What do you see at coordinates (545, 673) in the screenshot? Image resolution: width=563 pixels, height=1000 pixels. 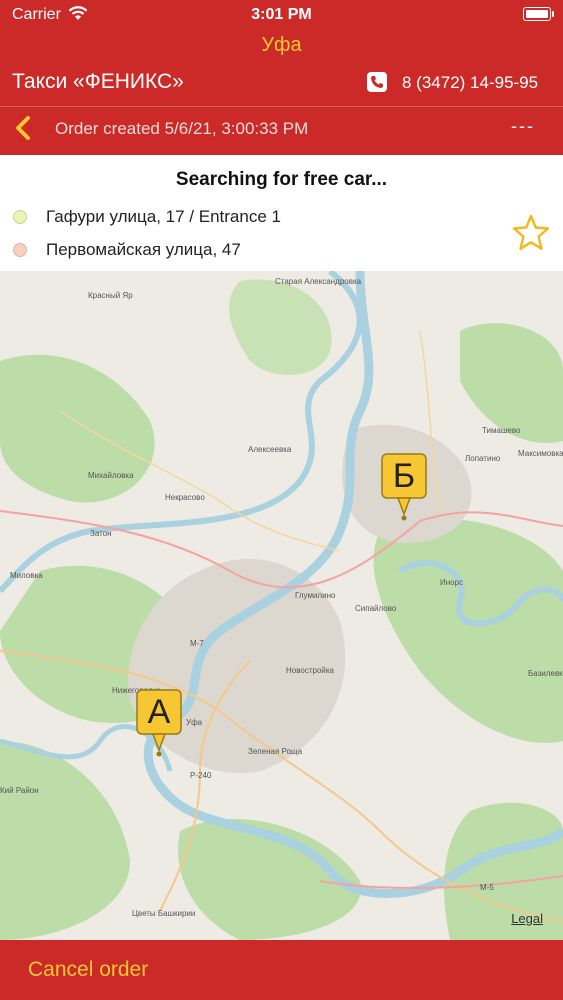 I see `map-label: Базилевка` at bounding box center [545, 673].